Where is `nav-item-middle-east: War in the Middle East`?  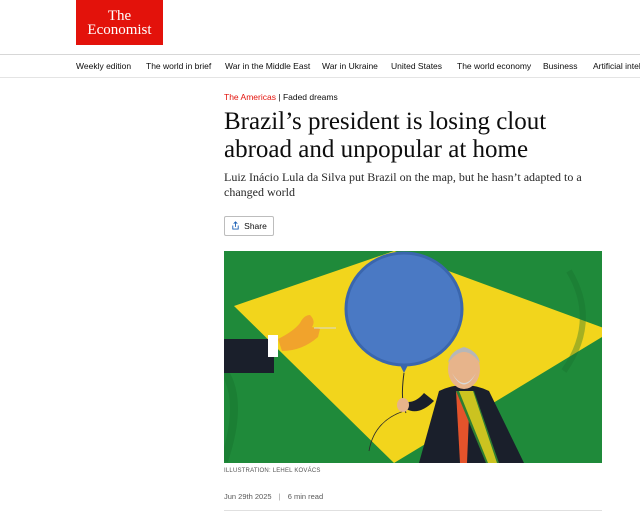 nav-item-middle-east: War in the Middle East is located at coordinates (267, 66).